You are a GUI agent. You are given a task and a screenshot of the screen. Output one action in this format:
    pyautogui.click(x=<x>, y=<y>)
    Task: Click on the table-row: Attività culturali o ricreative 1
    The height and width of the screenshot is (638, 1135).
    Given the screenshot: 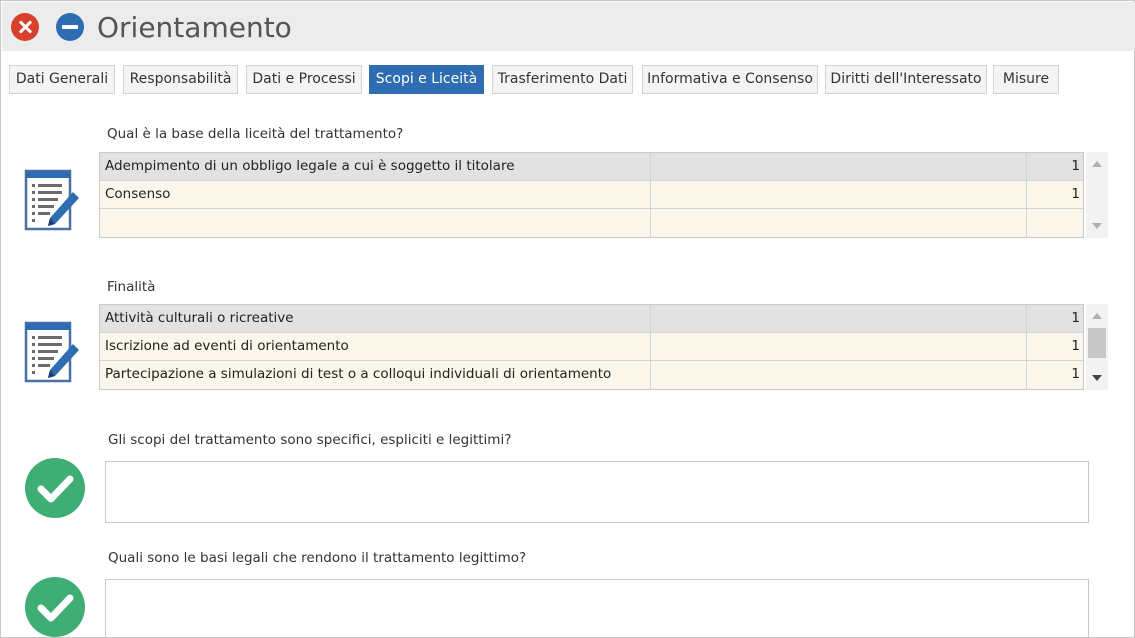 What is the action you would take?
    pyautogui.click(x=591, y=319)
    